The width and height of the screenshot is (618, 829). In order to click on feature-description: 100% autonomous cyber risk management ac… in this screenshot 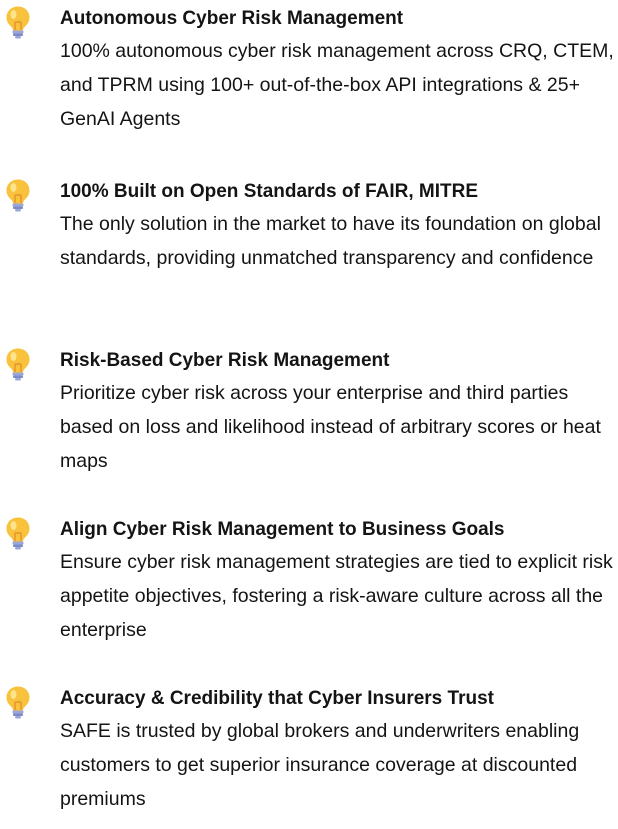, I will do `click(337, 85)`.